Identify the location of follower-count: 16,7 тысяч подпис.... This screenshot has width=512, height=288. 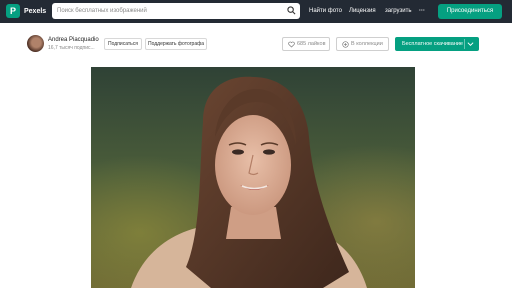
(71, 48).